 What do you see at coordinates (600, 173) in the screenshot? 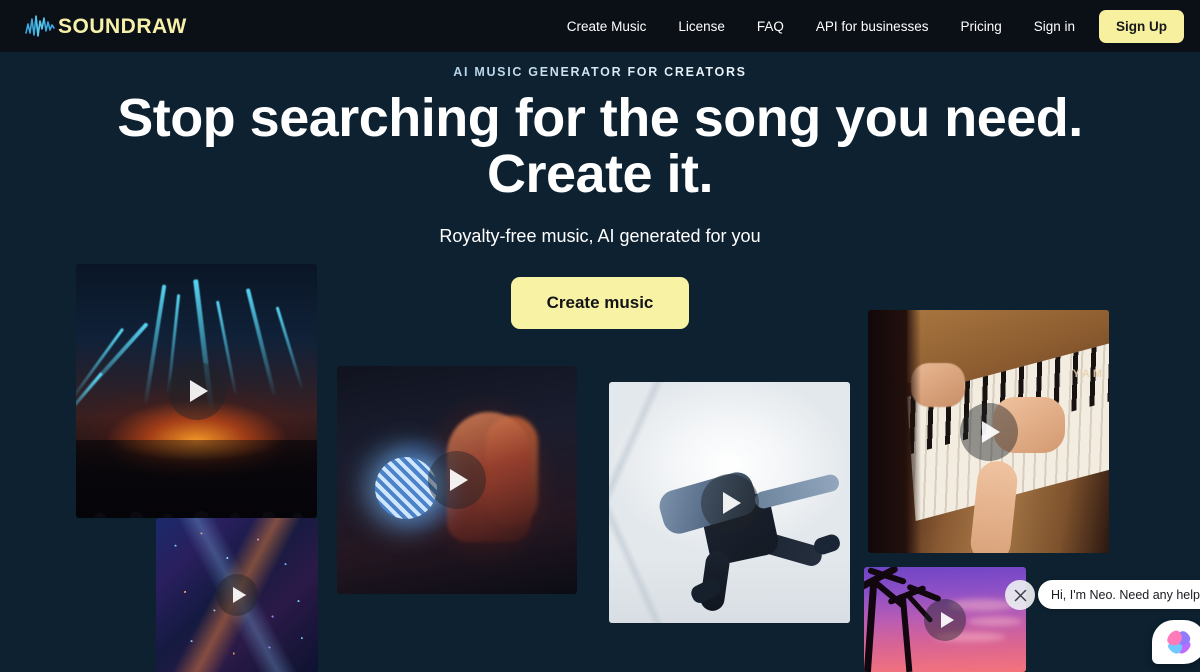
I see `headline-line-2: Create it.` at bounding box center [600, 173].